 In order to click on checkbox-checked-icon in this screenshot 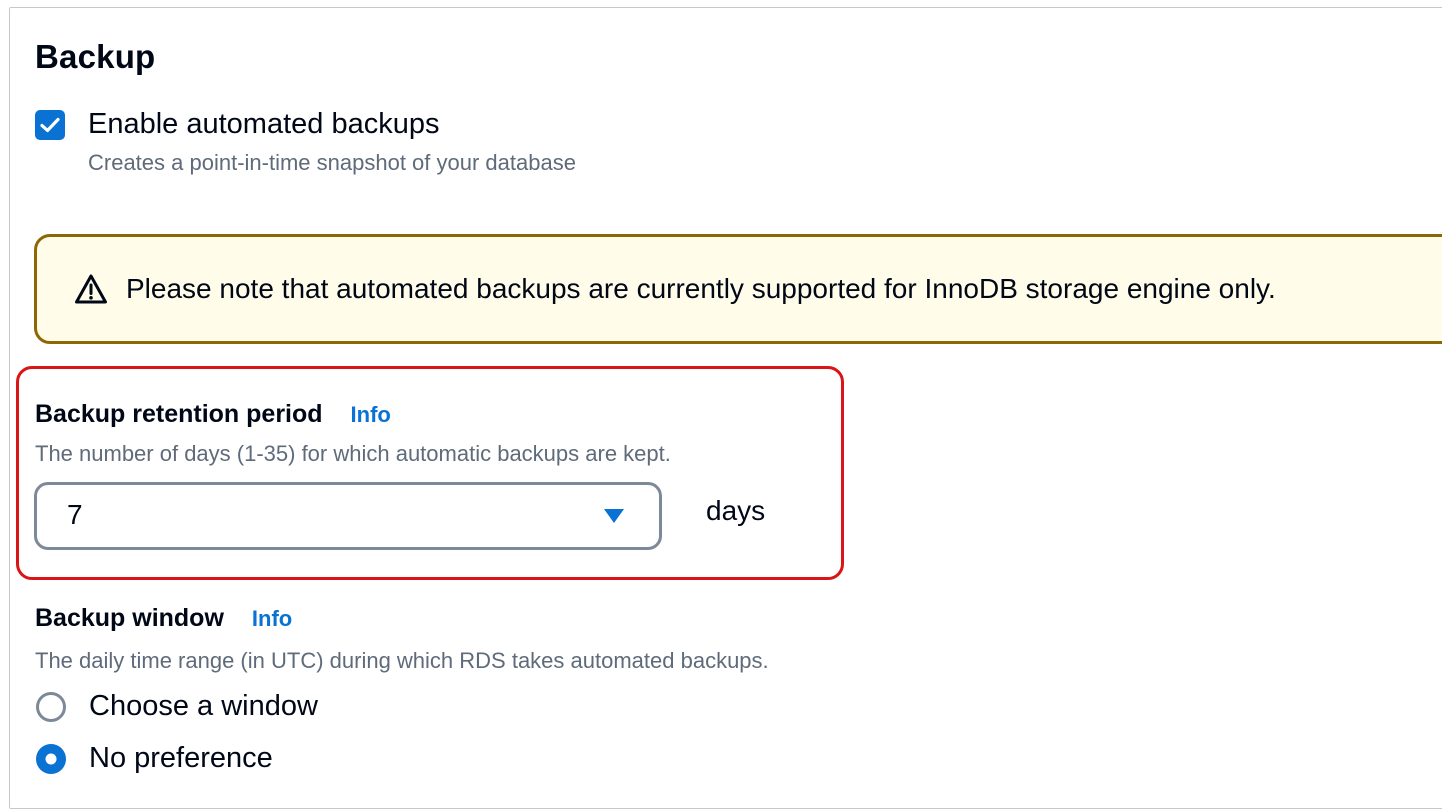, I will do `click(50, 125)`.